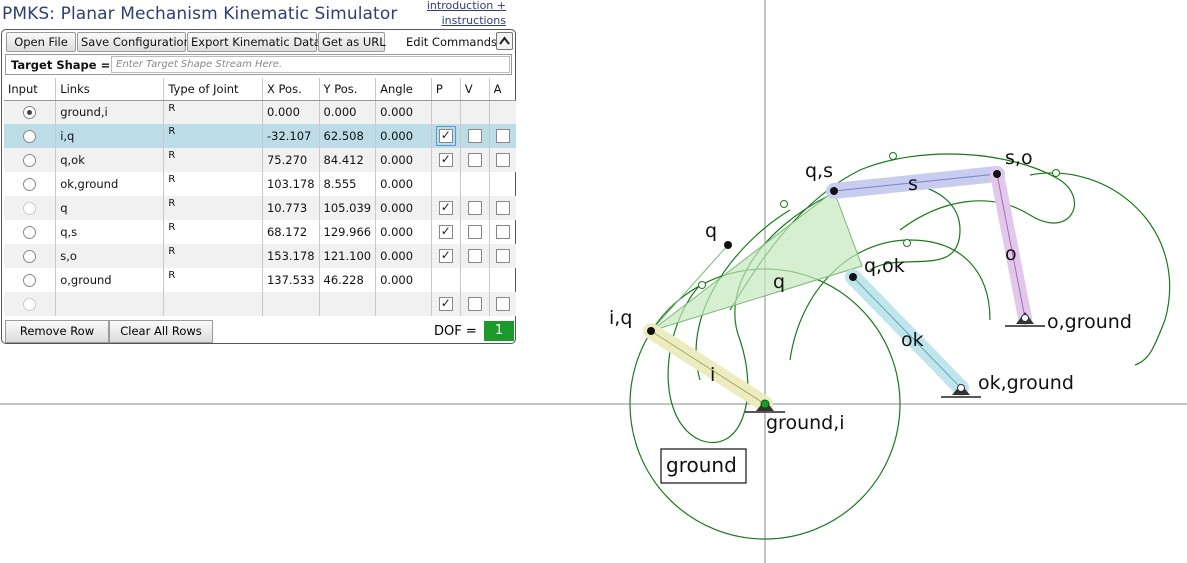  Describe the element at coordinates (348, 280) in the screenshot. I see `y-pos-cell: 46.228` at that location.